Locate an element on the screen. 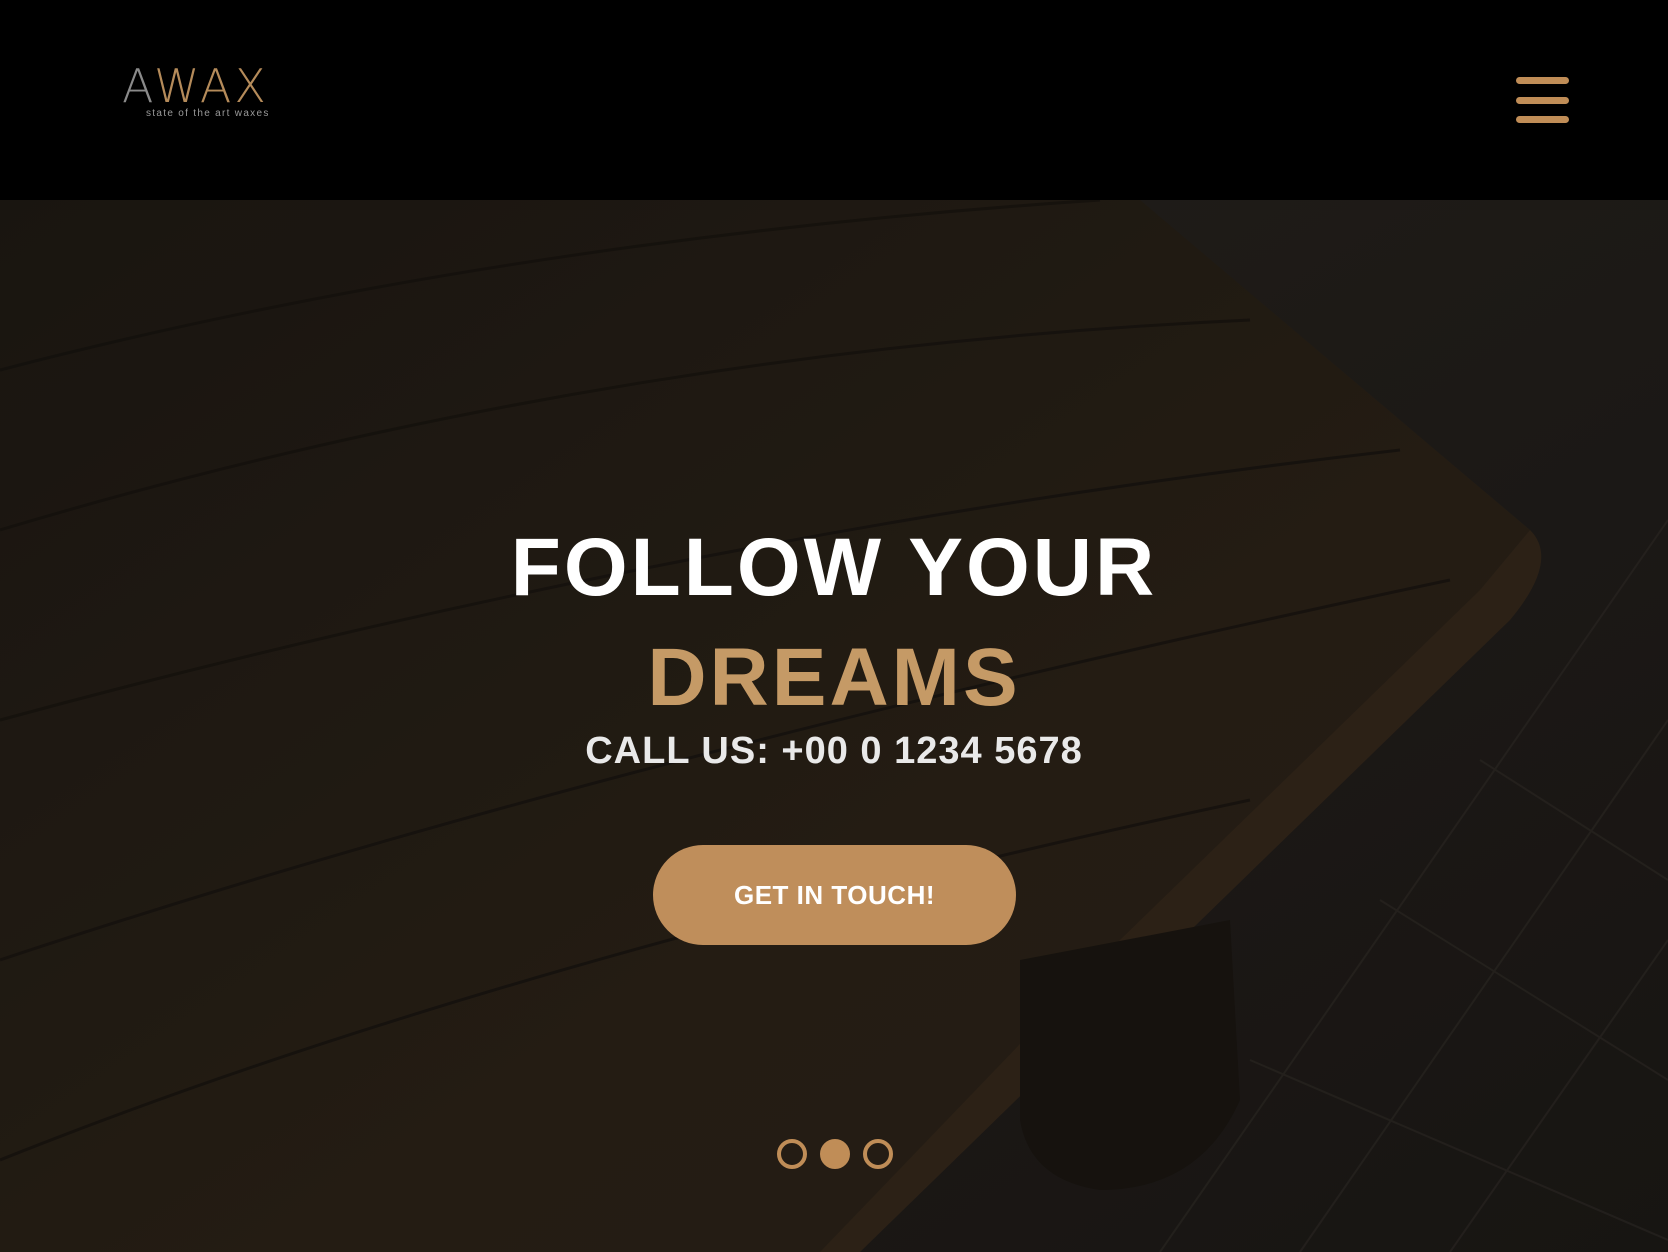  hamburger-menu-icon is located at coordinates (1542, 100).